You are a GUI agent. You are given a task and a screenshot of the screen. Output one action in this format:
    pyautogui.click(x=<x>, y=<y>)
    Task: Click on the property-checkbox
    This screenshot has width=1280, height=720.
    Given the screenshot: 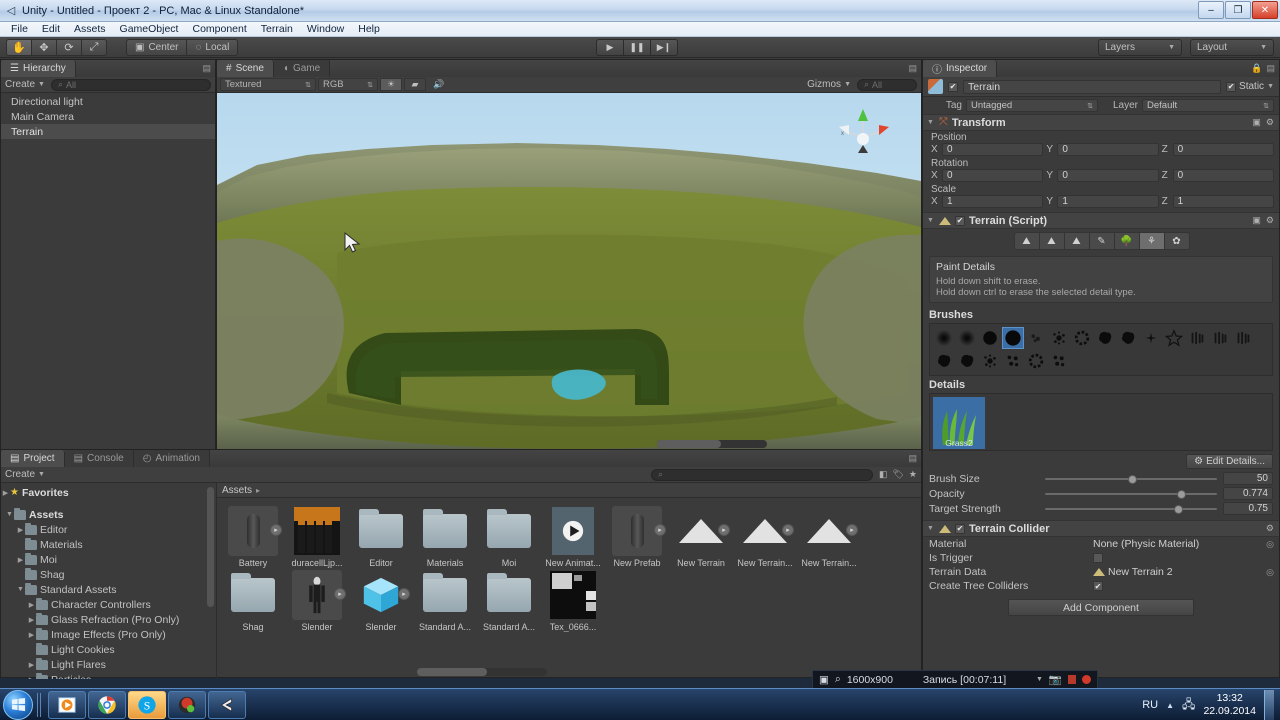 What is the action you would take?
    pyautogui.click(x=1098, y=558)
    